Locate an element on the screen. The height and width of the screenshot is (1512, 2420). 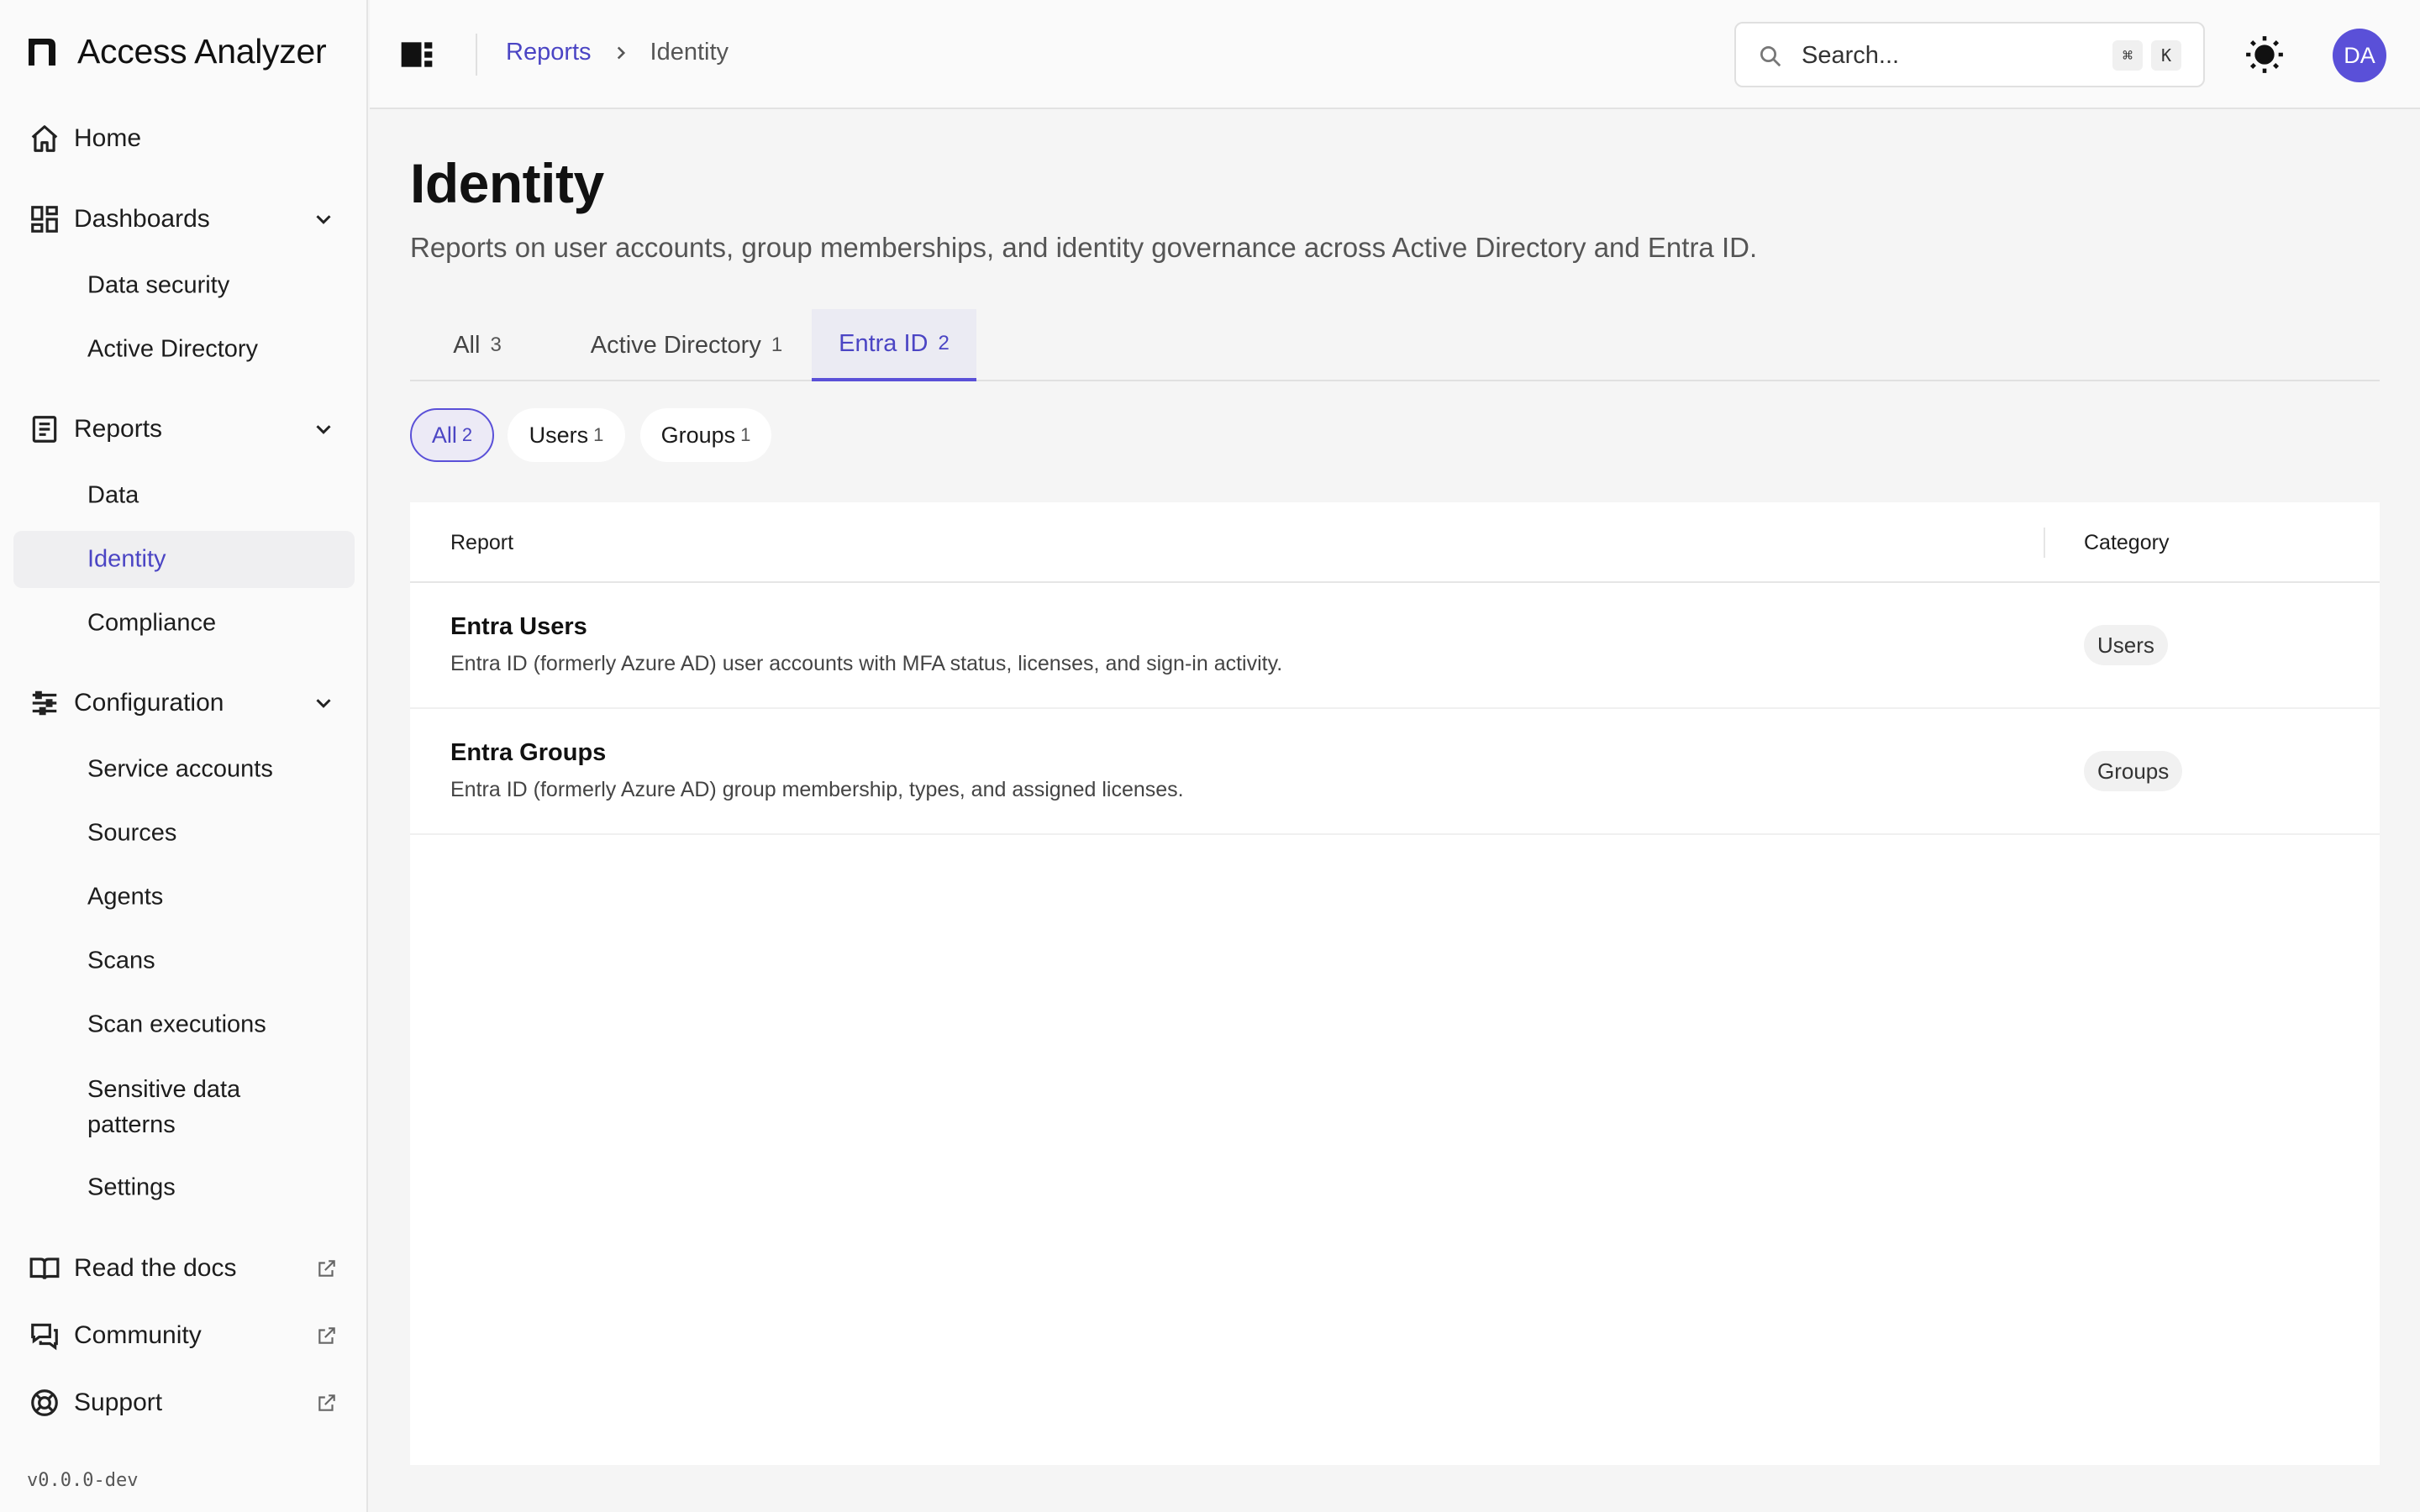
app-version: v0.0.0-dev is located at coordinates (83, 1480).